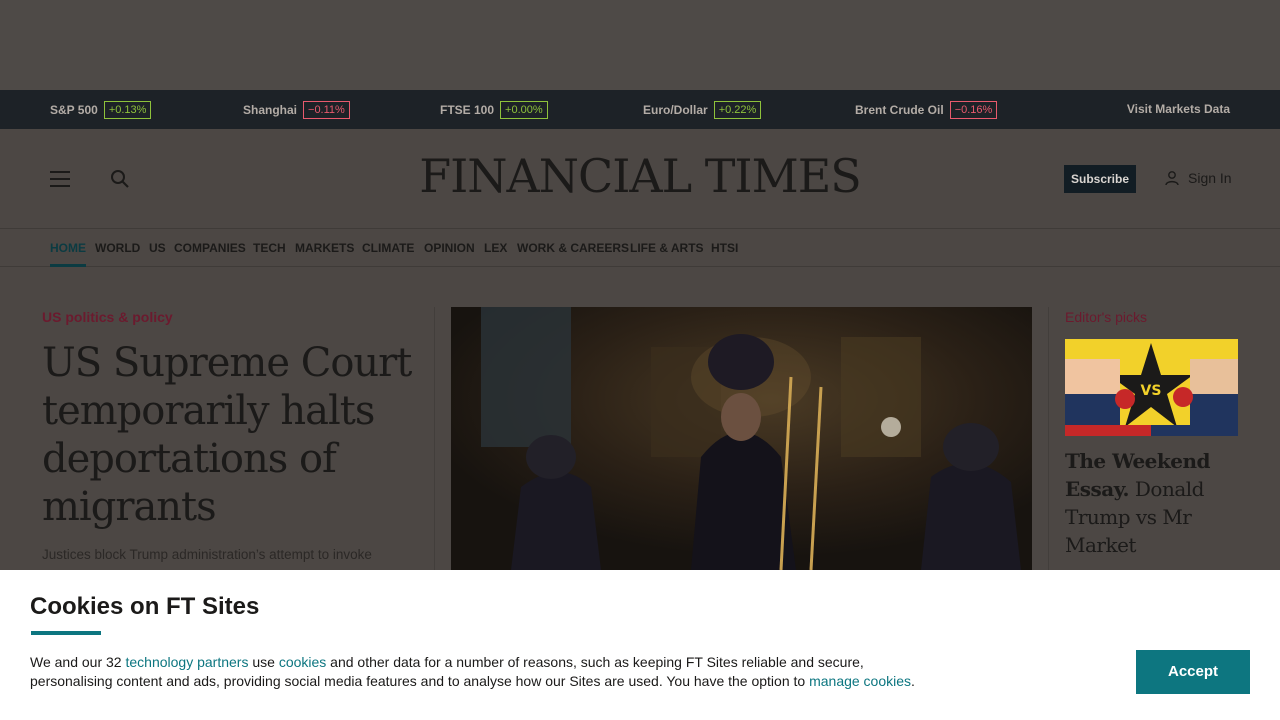 The width and height of the screenshot is (1280, 720). Describe the element at coordinates (1210, 178) in the screenshot. I see `sign-in-label: Sign In` at that location.